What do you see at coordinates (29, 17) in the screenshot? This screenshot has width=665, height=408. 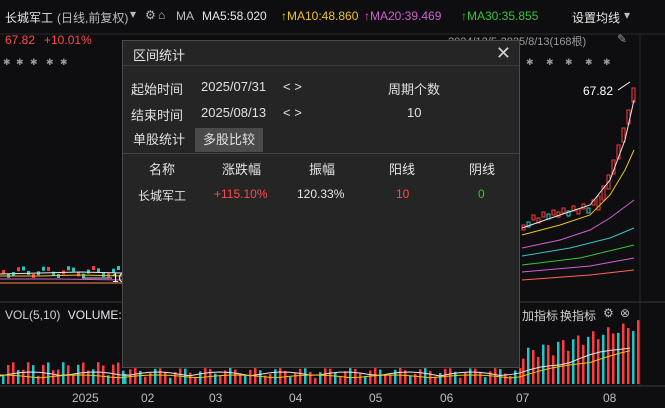 I see `stock-name: 长城军工` at bounding box center [29, 17].